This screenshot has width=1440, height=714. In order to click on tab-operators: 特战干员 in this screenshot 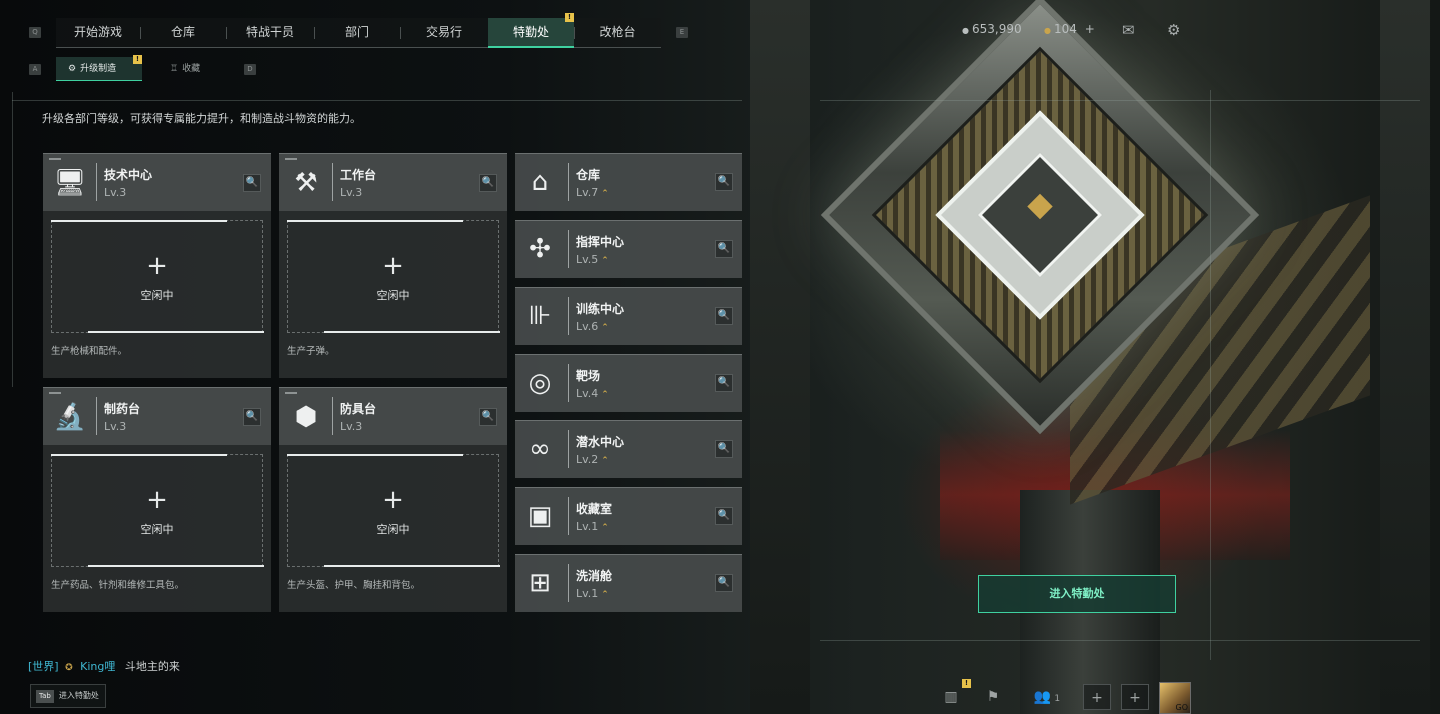, I will do `click(270, 33)`.